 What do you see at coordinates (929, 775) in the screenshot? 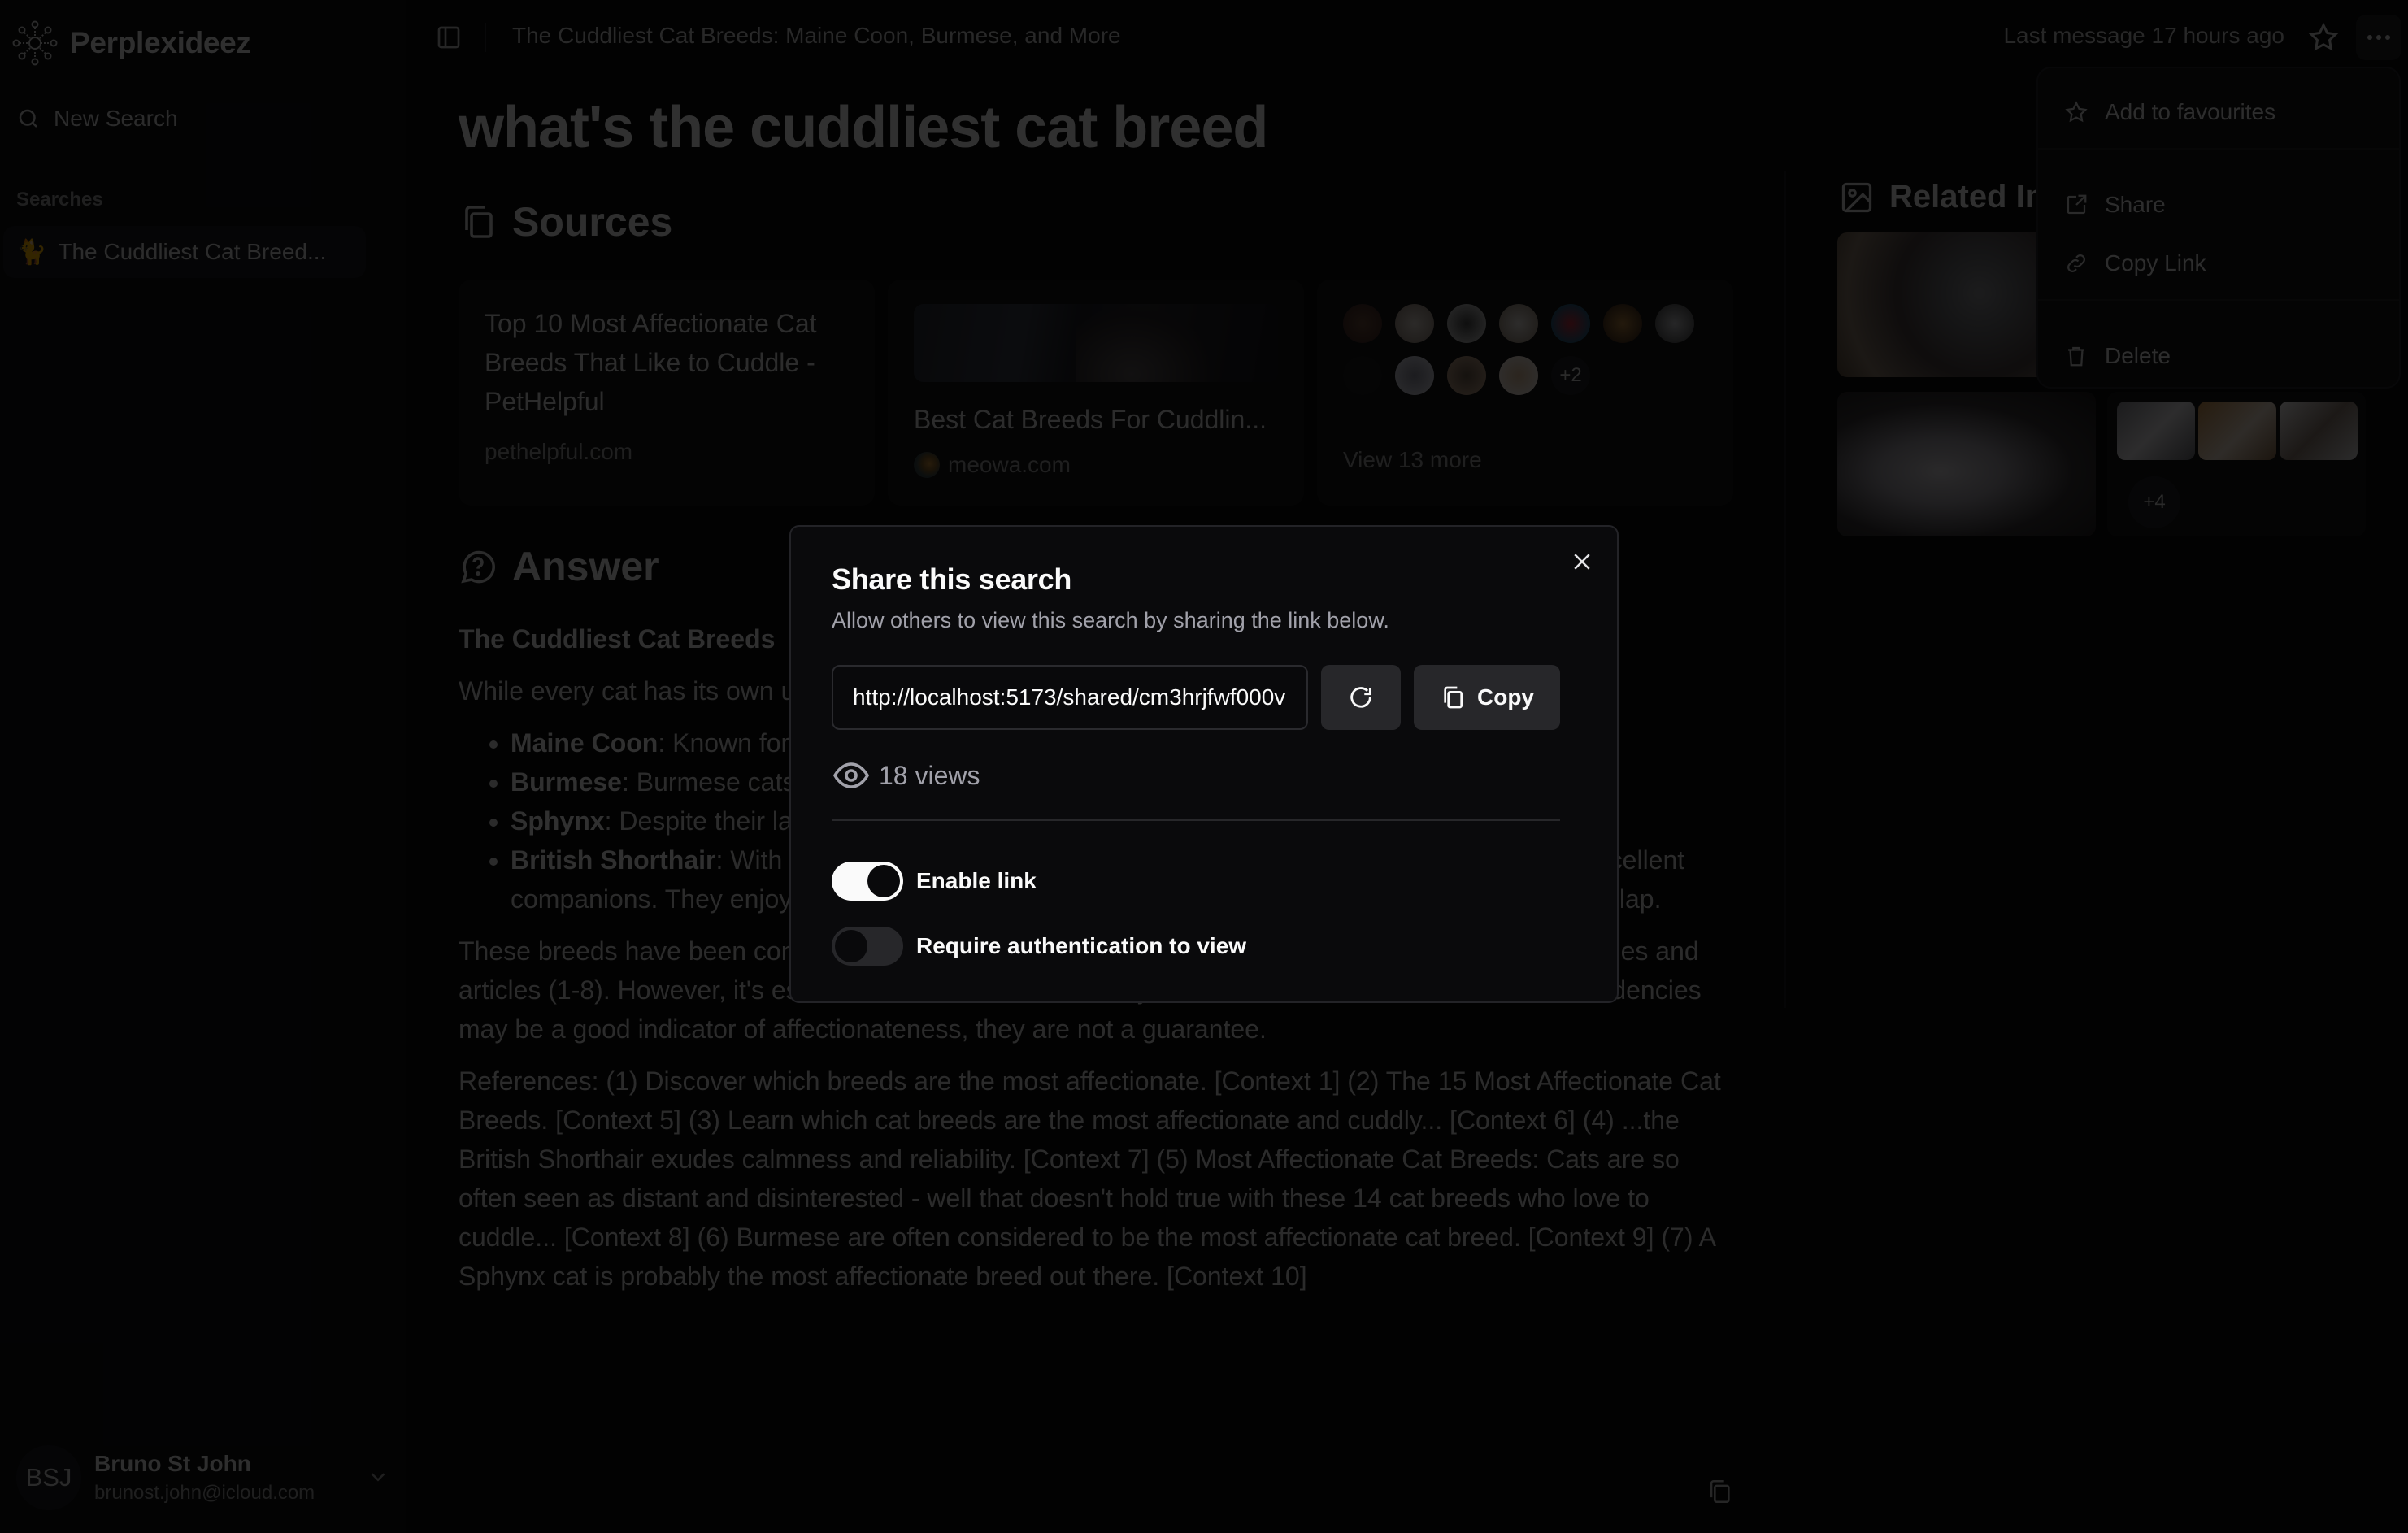
I see `view-count-text: 18 views` at bounding box center [929, 775].